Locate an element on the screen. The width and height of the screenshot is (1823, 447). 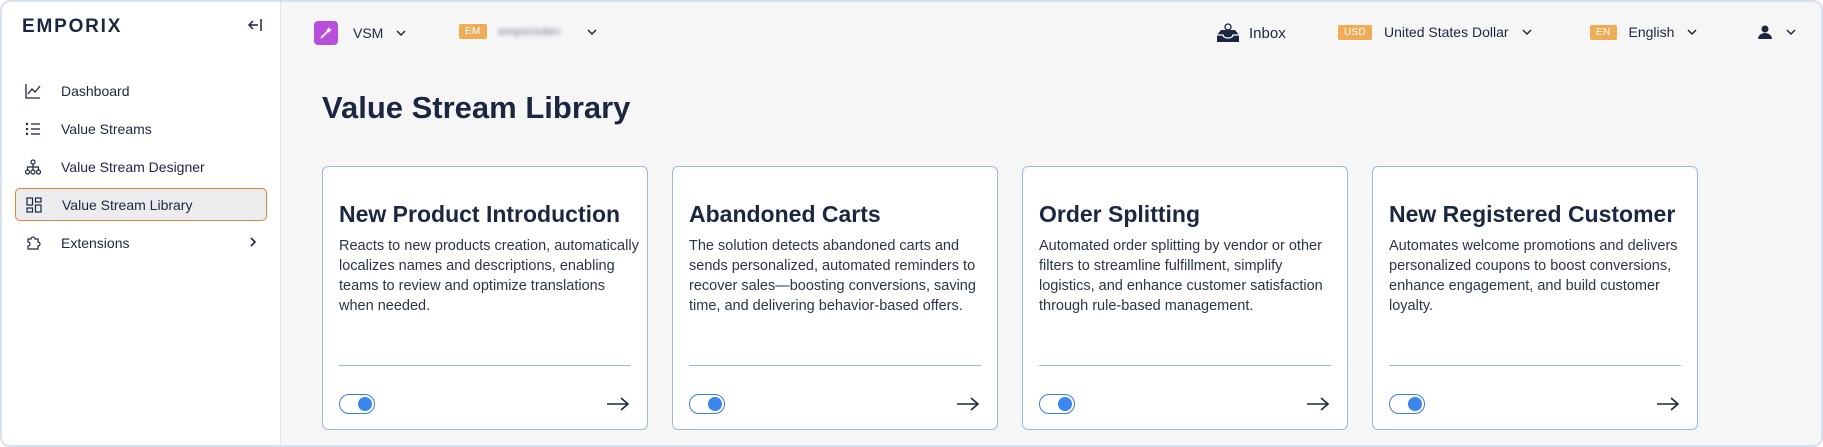
chevron-right-icon is located at coordinates (253, 242).